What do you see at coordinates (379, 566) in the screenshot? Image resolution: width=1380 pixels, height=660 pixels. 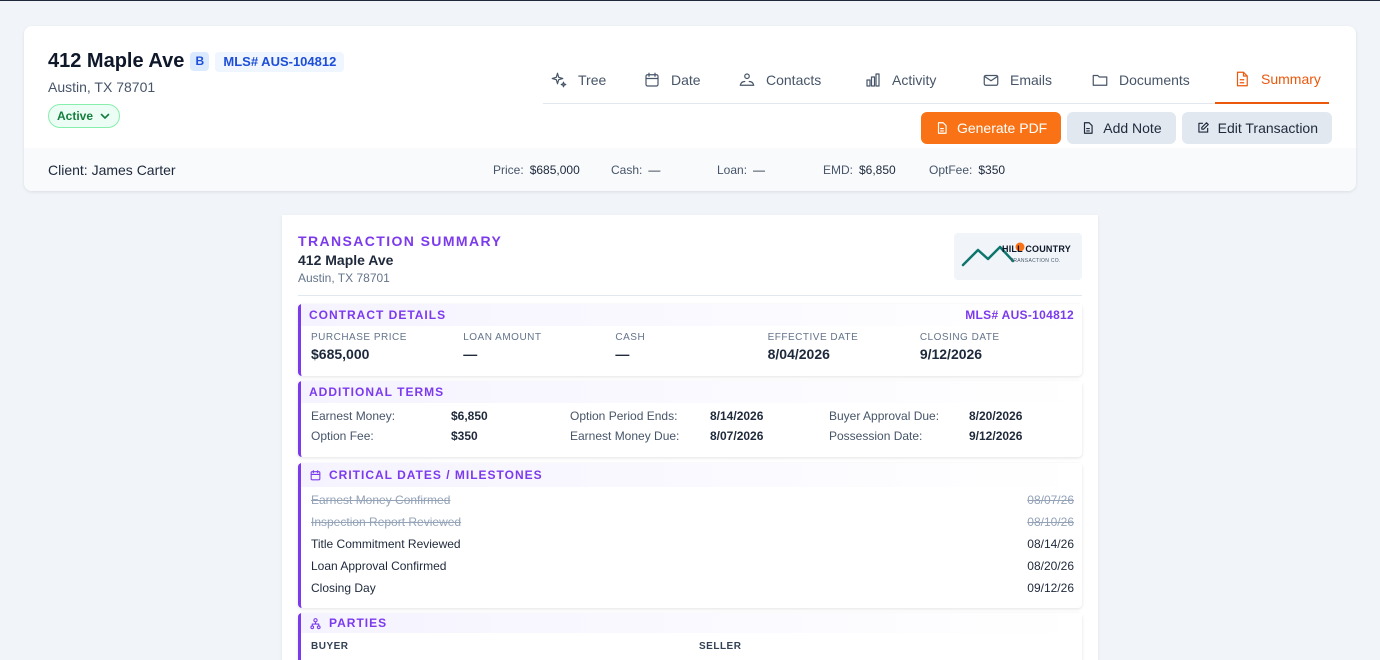 I see `milestone-label: Loan Approval Confirmed` at bounding box center [379, 566].